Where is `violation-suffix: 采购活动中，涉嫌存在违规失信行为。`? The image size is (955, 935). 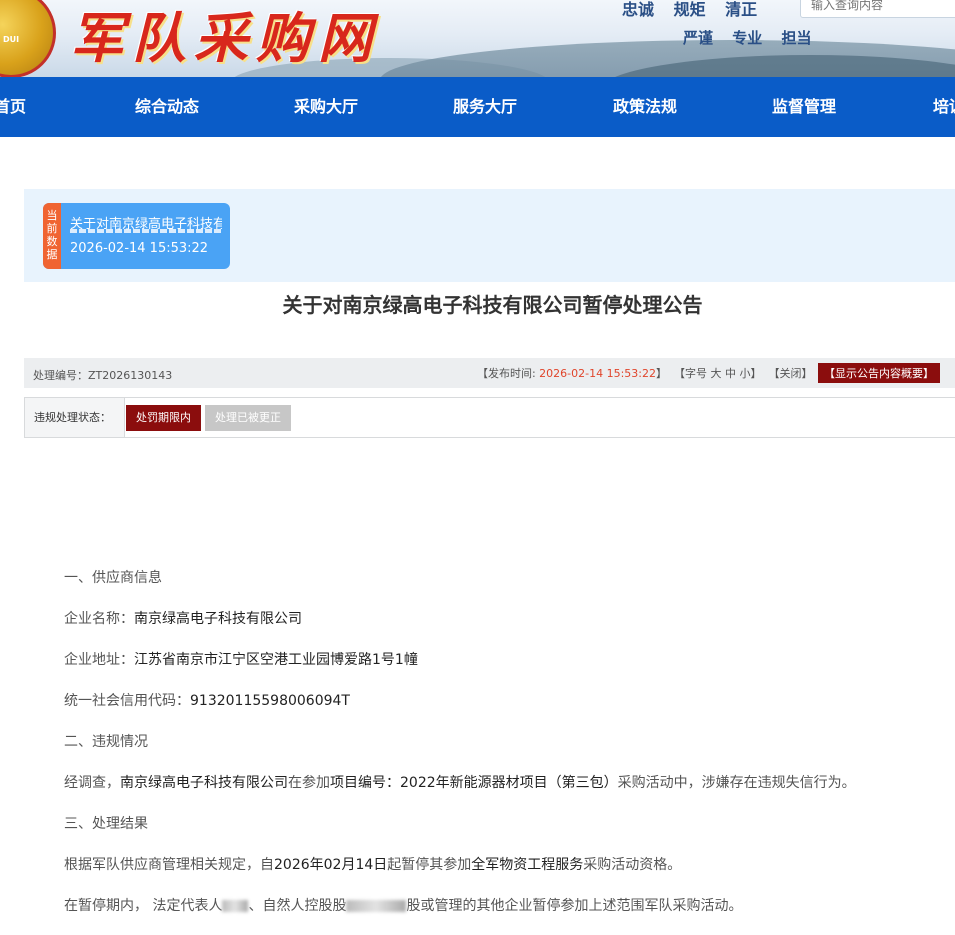 violation-suffix: 采购活动中，涉嫌存在违规失信行为。 is located at coordinates (736, 783).